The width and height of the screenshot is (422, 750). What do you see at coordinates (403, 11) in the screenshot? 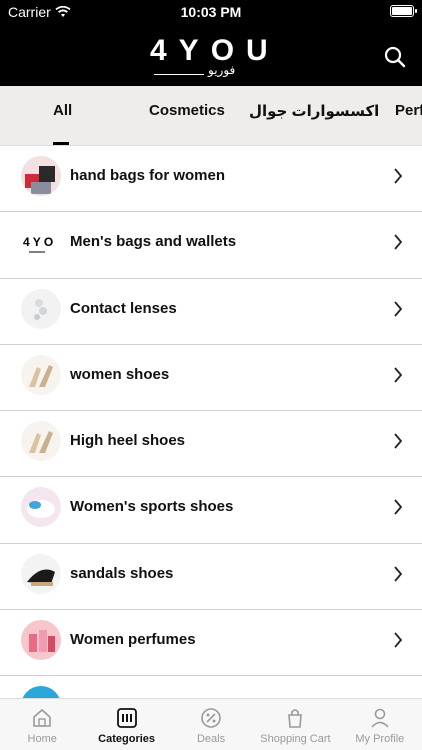
I see `battery-icon` at bounding box center [403, 11].